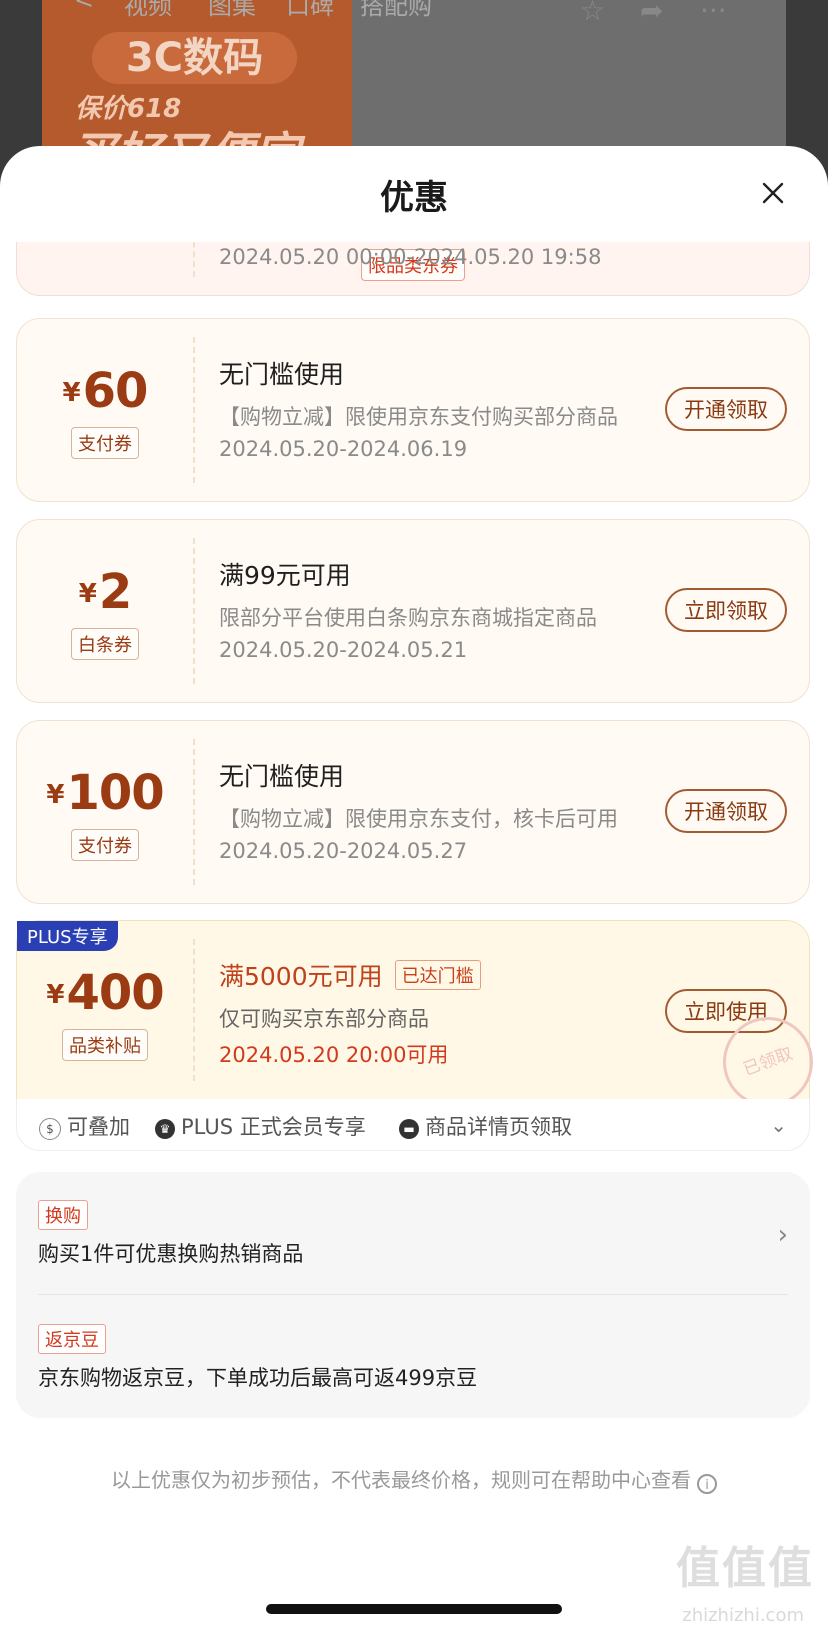 This screenshot has width=828, height=1632. What do you see at coordinates (401, 1480) in the screenshot?
I see `disclaimer-text: 以上优惠仅为初步预估，不代表最终价格，规则可在帮助中心查看` at bounding box center [401, 1480].